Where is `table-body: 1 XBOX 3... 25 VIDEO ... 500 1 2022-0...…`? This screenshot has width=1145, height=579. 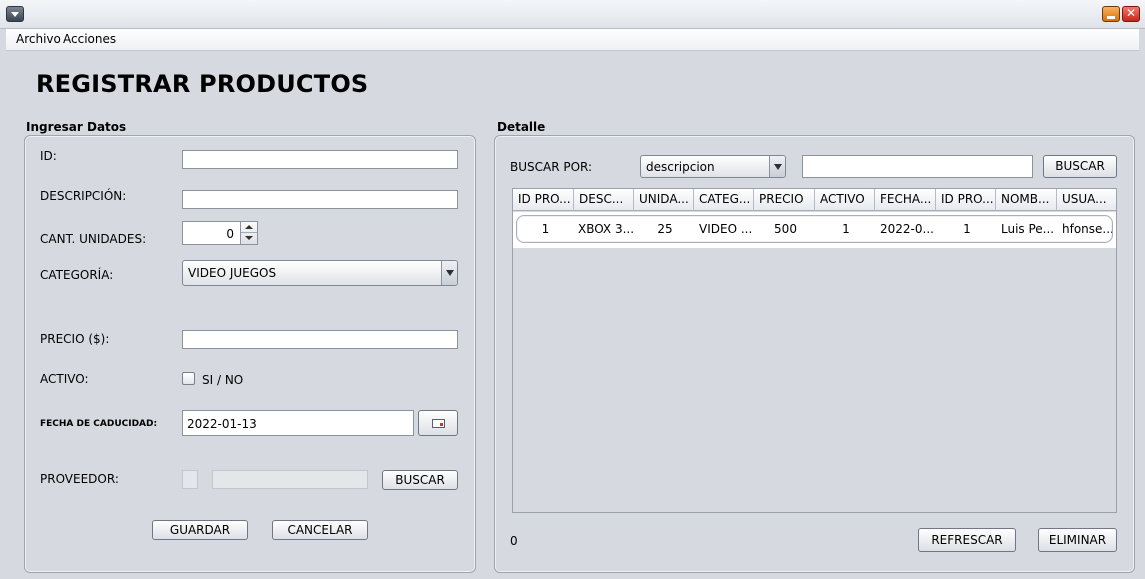 table-body: 1 XBOX 3... 25 VIDEO ... 500 1 2022-0...… is located at coordinates (814, 230).